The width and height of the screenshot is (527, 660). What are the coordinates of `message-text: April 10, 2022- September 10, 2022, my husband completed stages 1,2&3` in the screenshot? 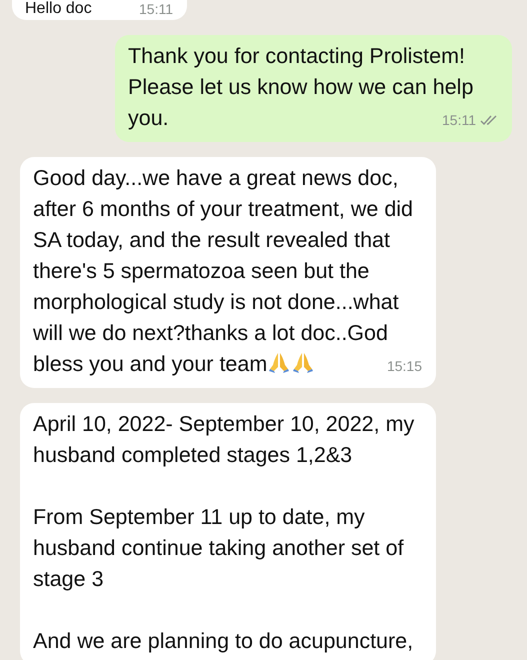 It's located at (224, 440).